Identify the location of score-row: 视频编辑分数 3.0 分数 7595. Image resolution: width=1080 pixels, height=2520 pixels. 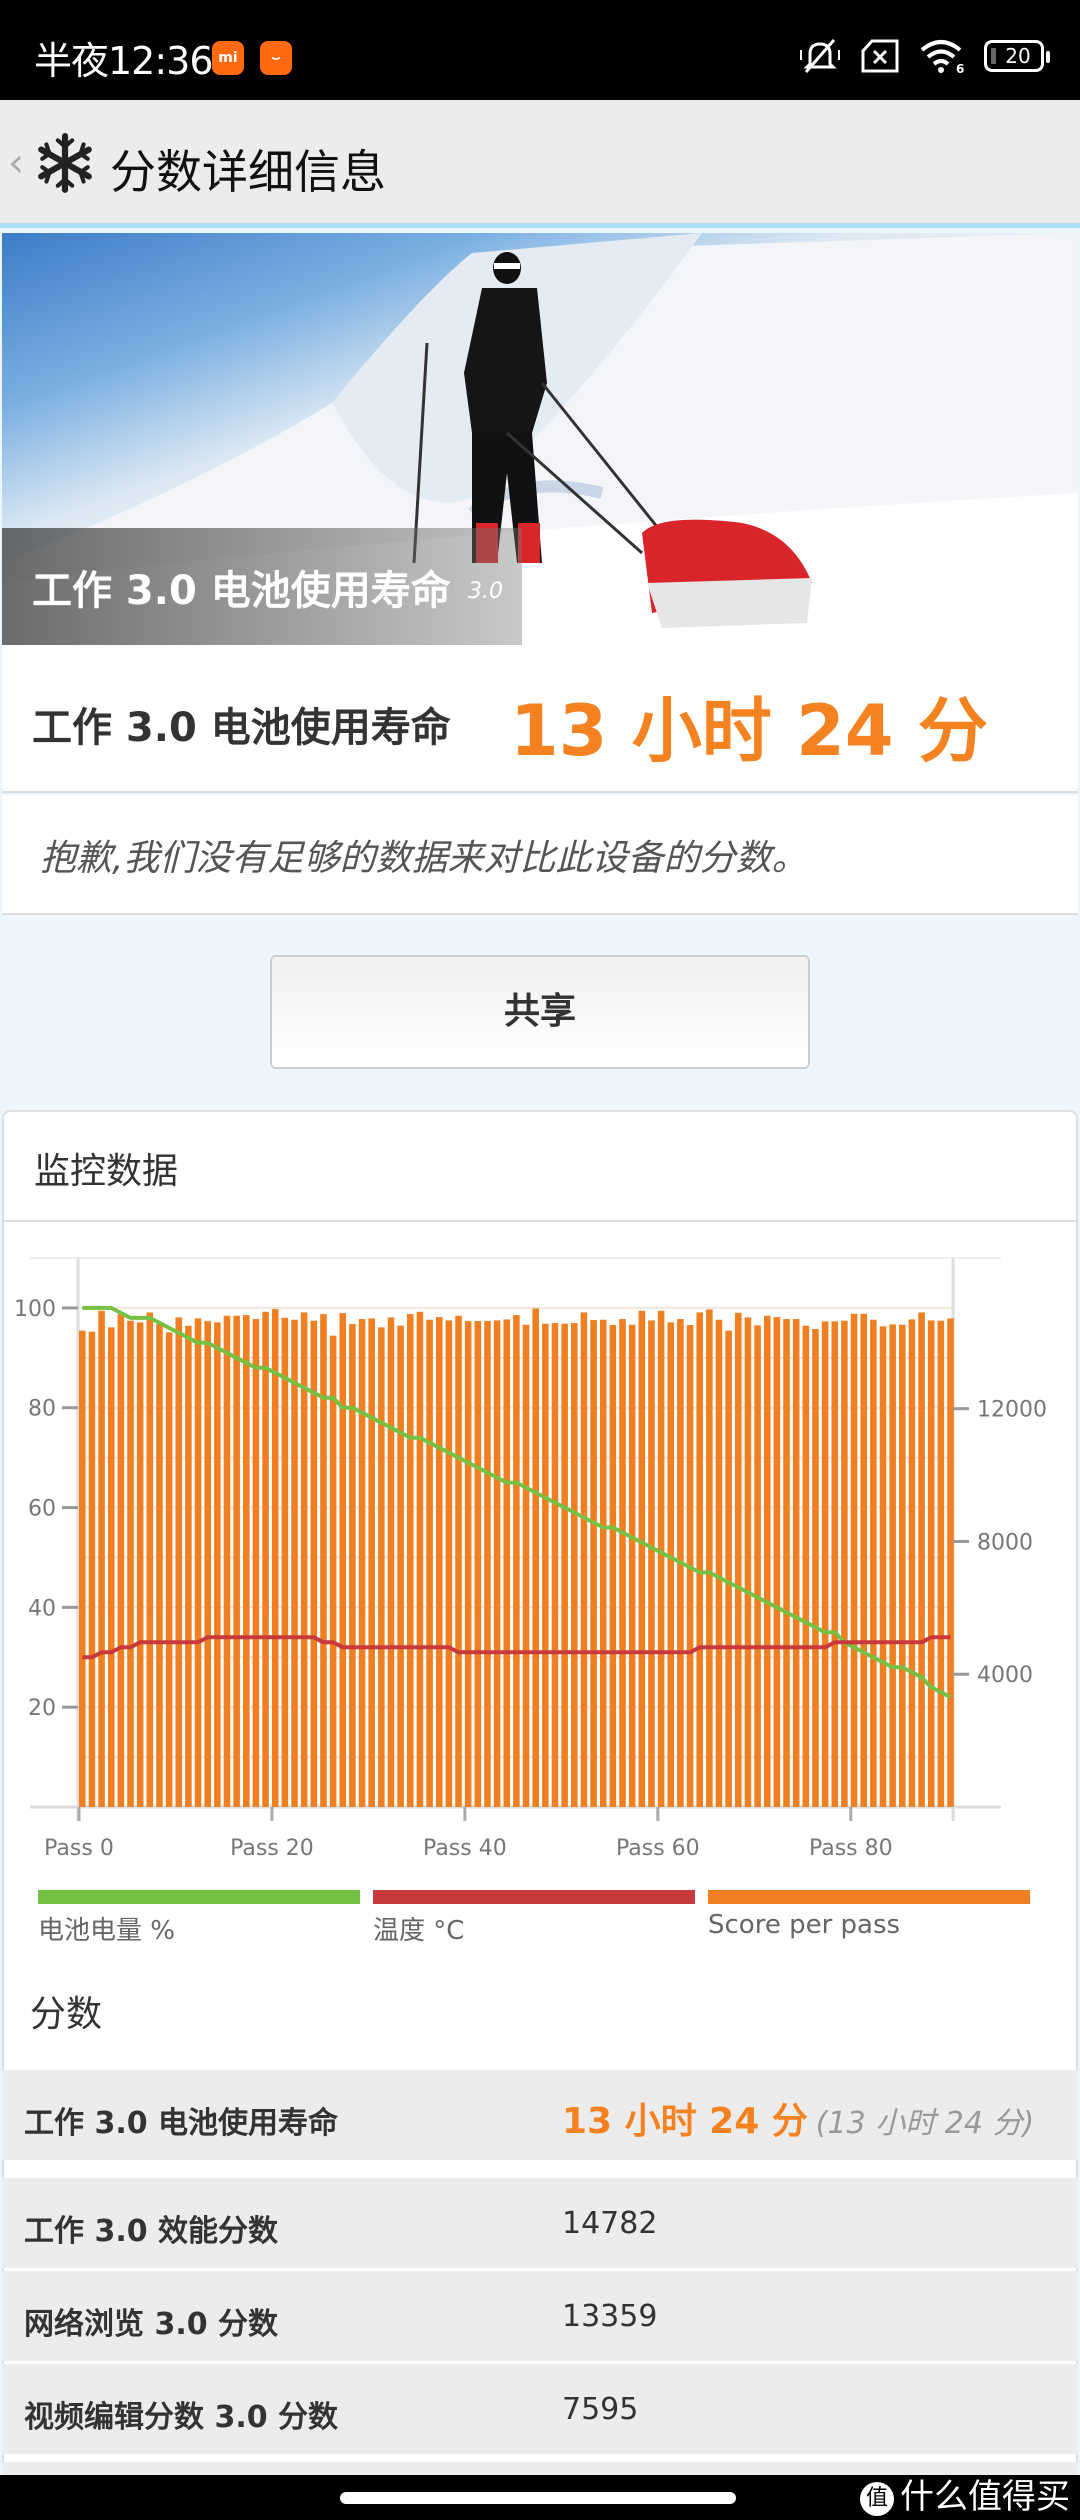
(540, 2409).